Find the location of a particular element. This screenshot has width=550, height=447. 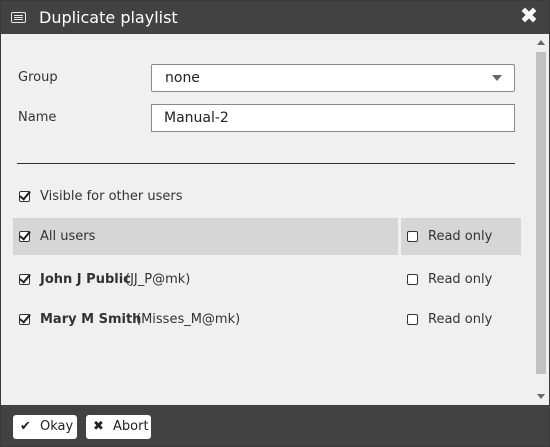

all-users-readonly-label: Read only is located at coordinates (460, 236).